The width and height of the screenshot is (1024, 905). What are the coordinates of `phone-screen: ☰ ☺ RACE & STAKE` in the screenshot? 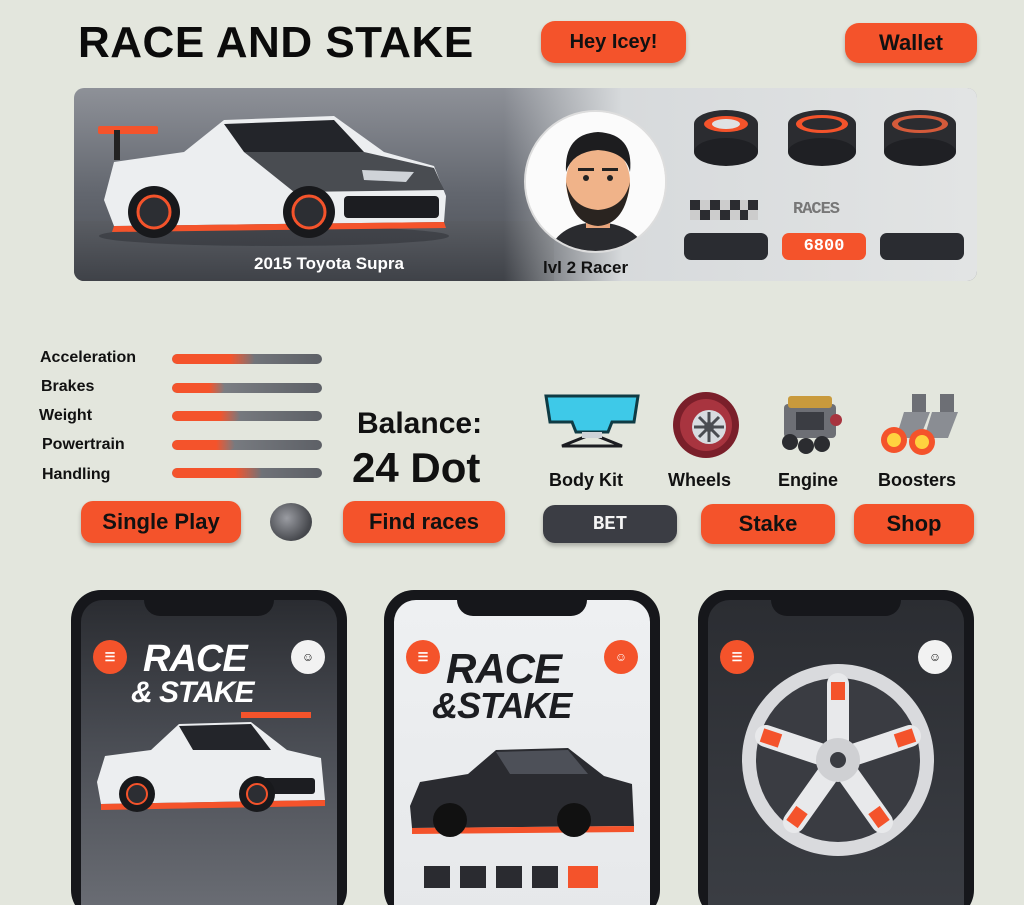 It's located at (209, 752).